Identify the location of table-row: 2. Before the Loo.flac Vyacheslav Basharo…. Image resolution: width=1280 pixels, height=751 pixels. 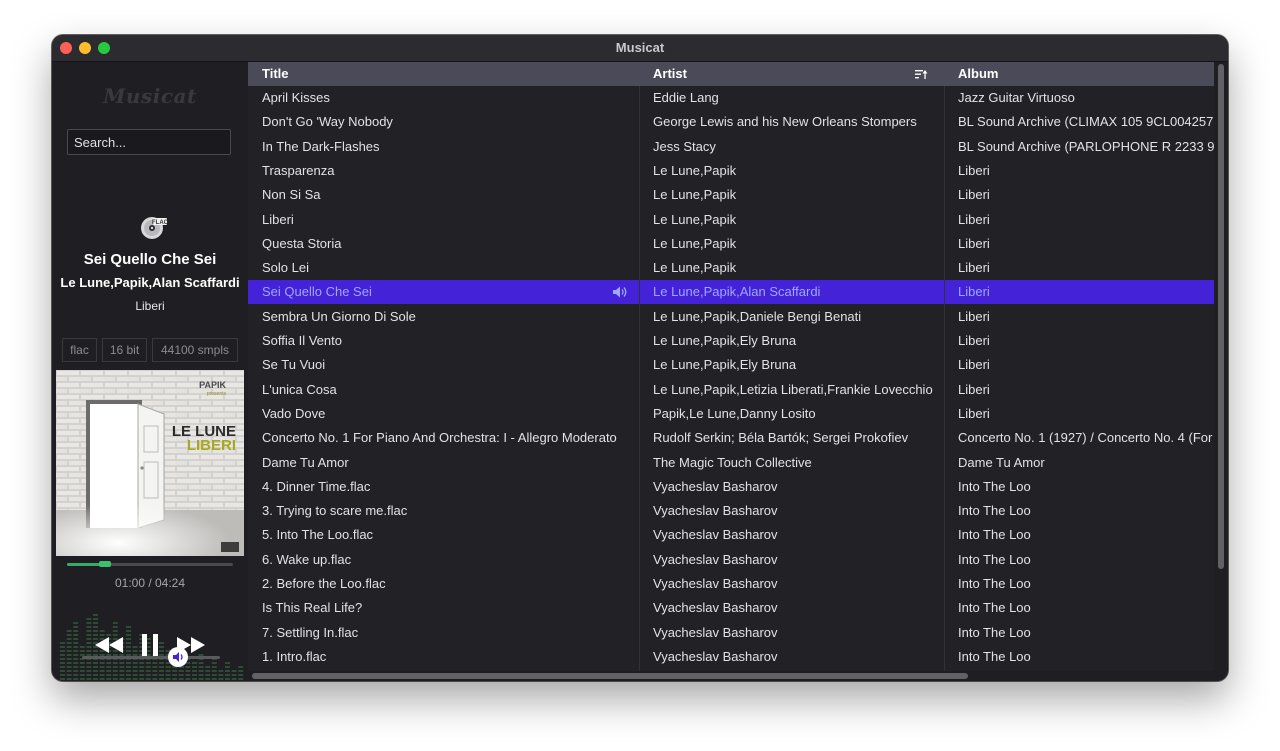
(731, 584).